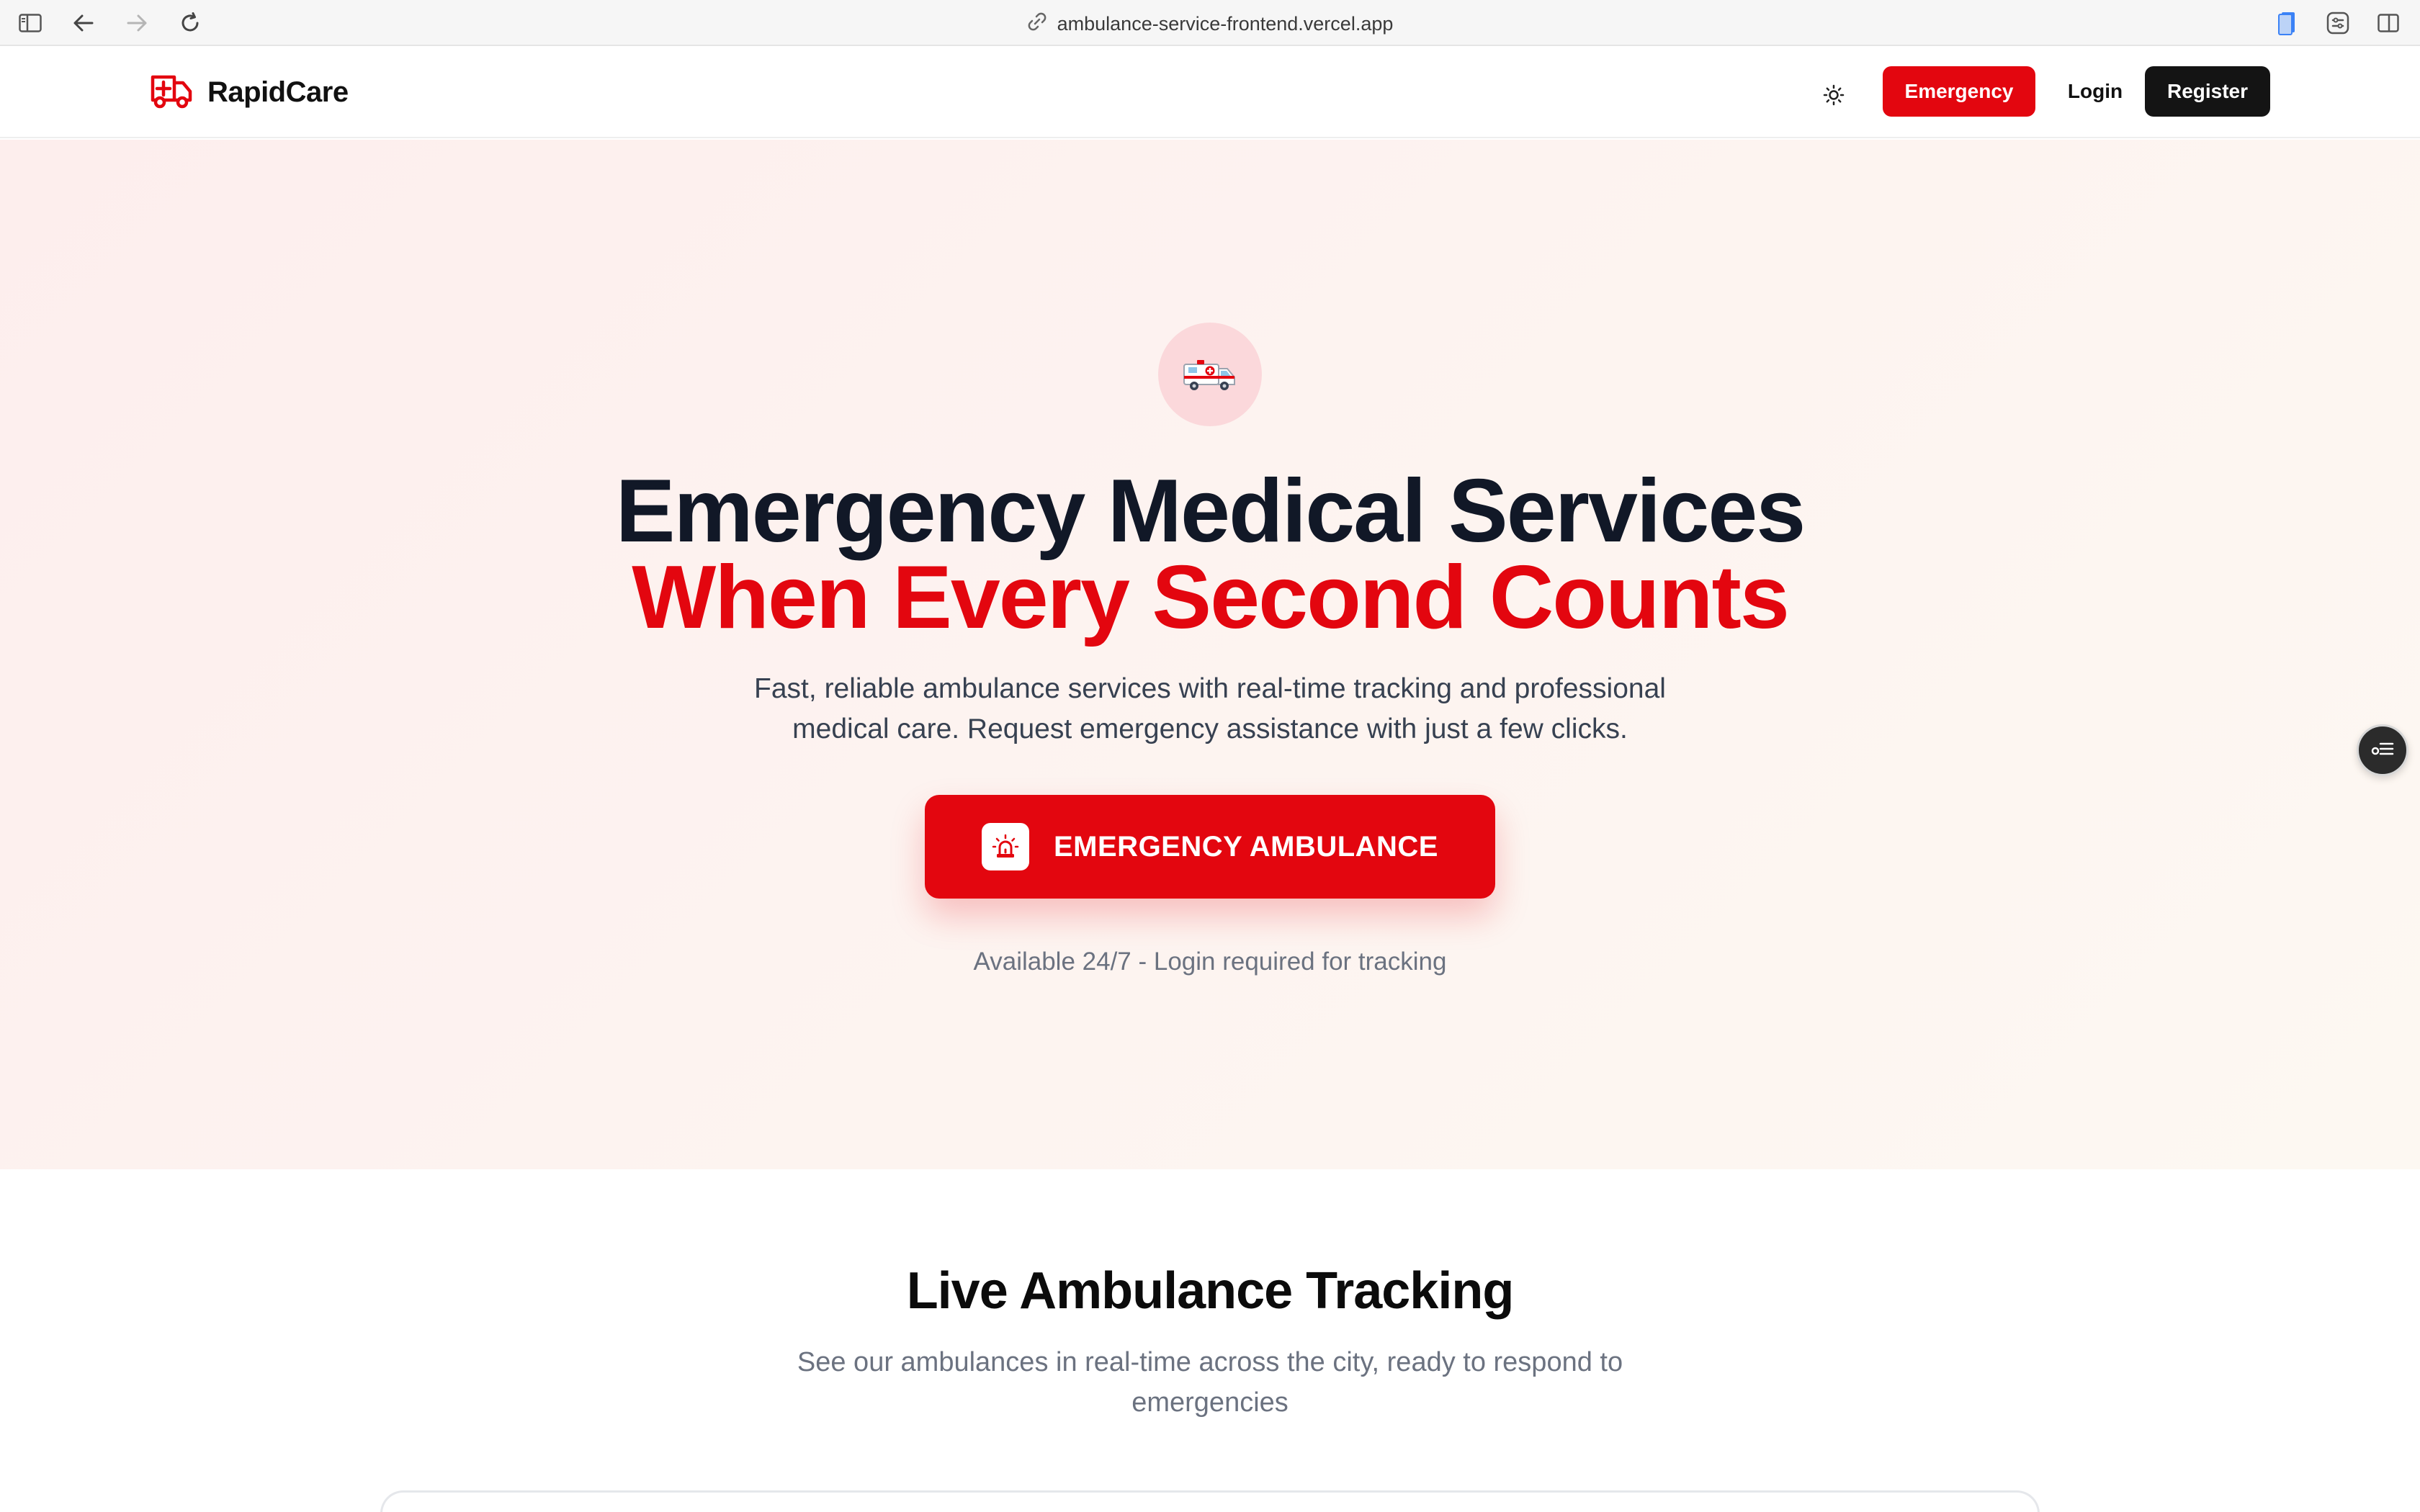  I want to click on settings-list-icon, so click(2382, 750).